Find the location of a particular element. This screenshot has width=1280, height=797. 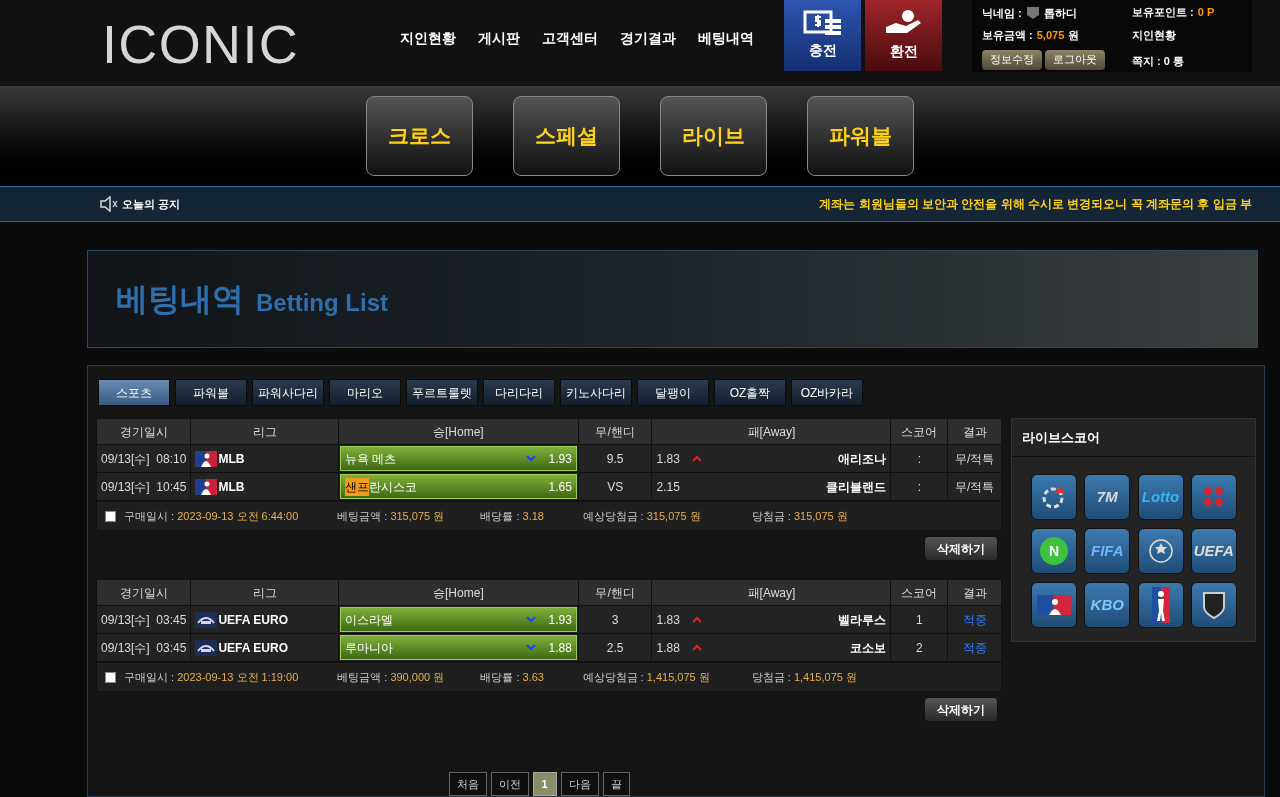

category-tab: OZ홀짝 is located at coordinates (750, 392).